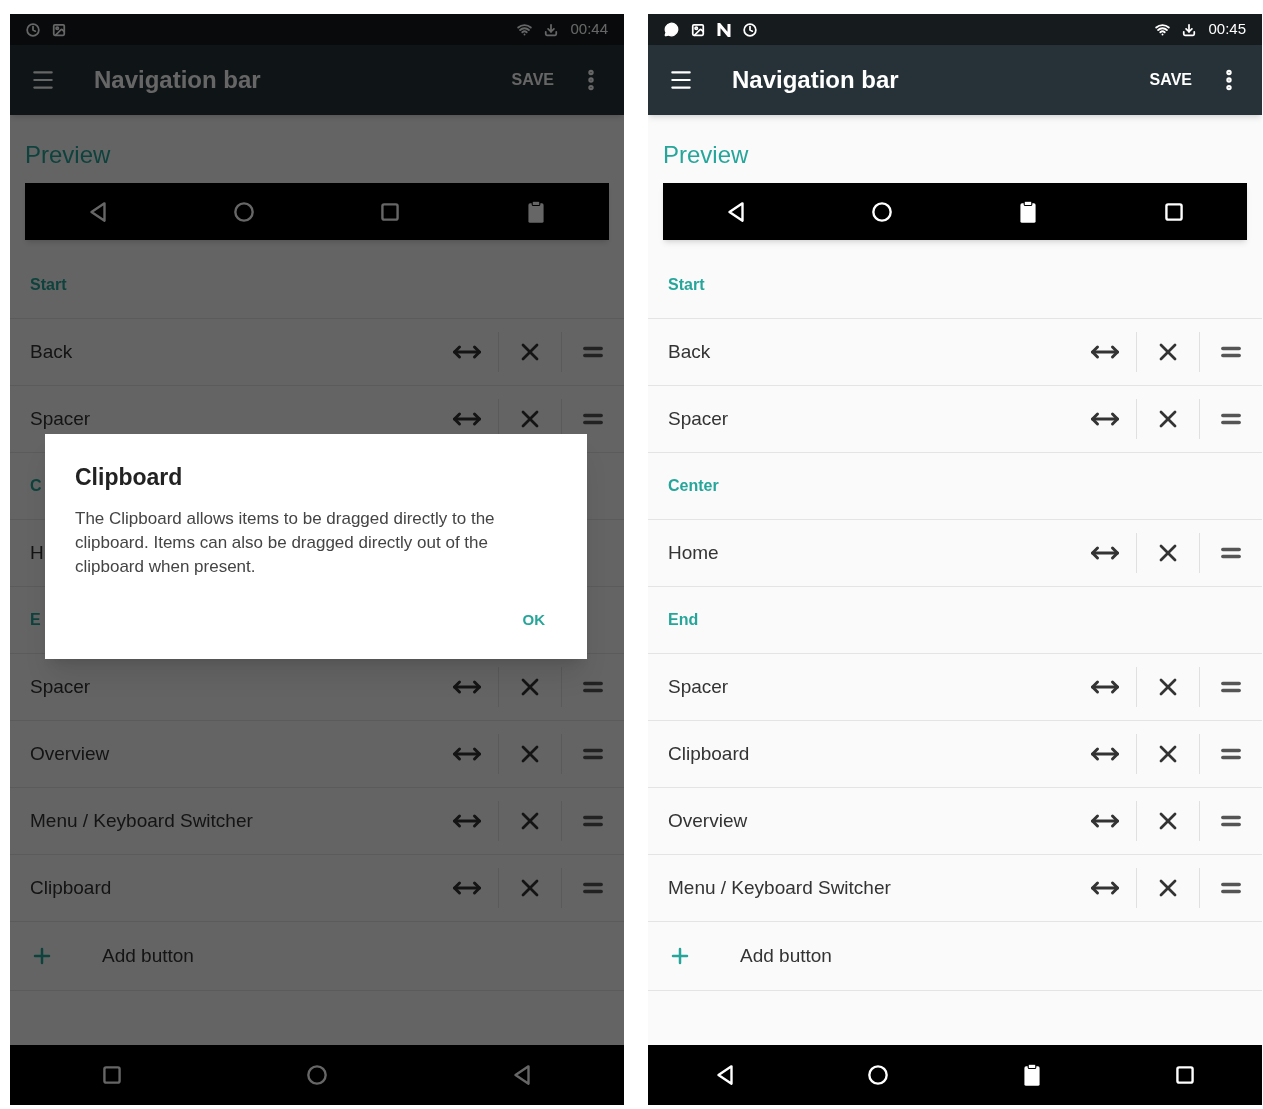 The image size is (1263, 1109). Describe the element at coordinates (285, 542) in the screenshot. I see `dialog-message: The Clipboard allows items to be dragged directly to the clipboard. Items can also be dragged directly out of the clipboard when present.` at that location.